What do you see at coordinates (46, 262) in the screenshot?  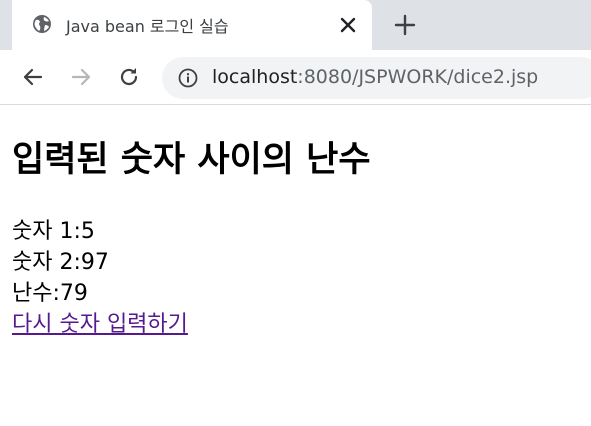 I see `number2-label: 숫자 2:` at bounding box center [46, 262].